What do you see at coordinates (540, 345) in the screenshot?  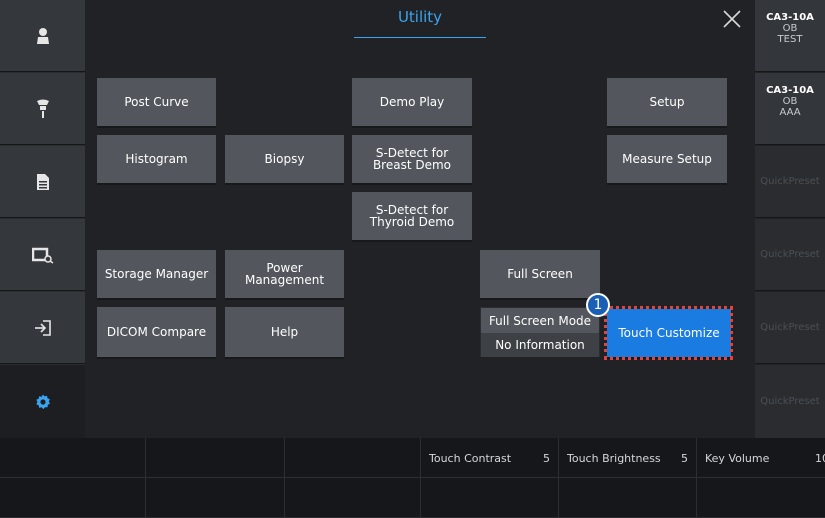 I see `full-screen-mode-value: No Information` at bounding box center [540, 345].